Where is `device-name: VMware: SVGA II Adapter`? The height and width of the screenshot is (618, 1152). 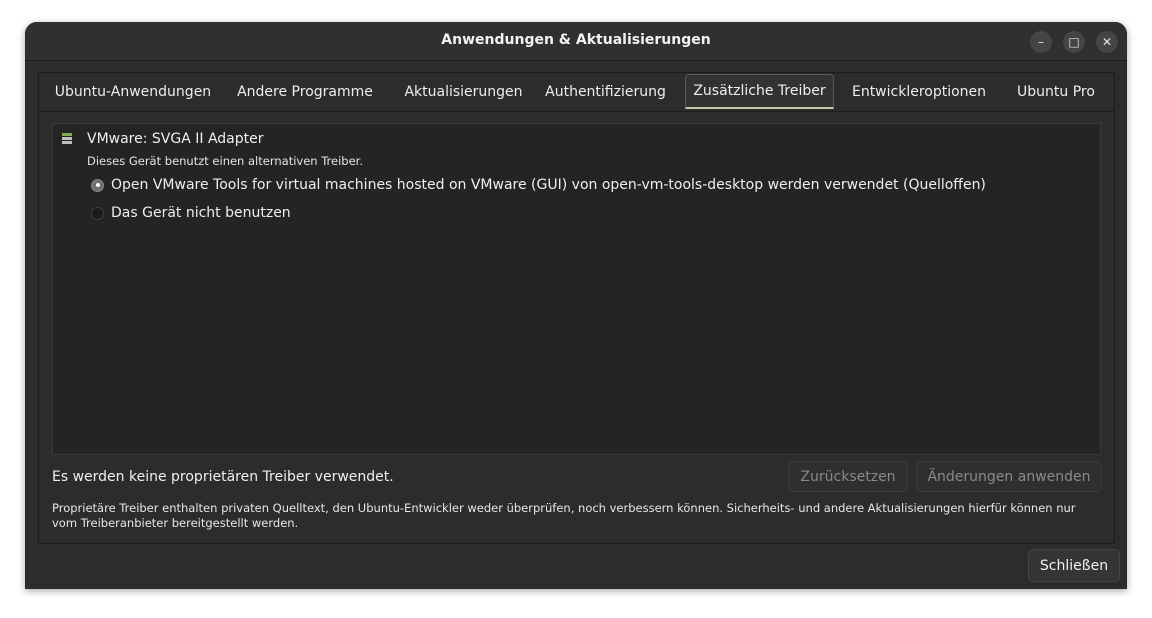 device-name: VMware: SVGA II Adapter is located at coordinates (175, 139).